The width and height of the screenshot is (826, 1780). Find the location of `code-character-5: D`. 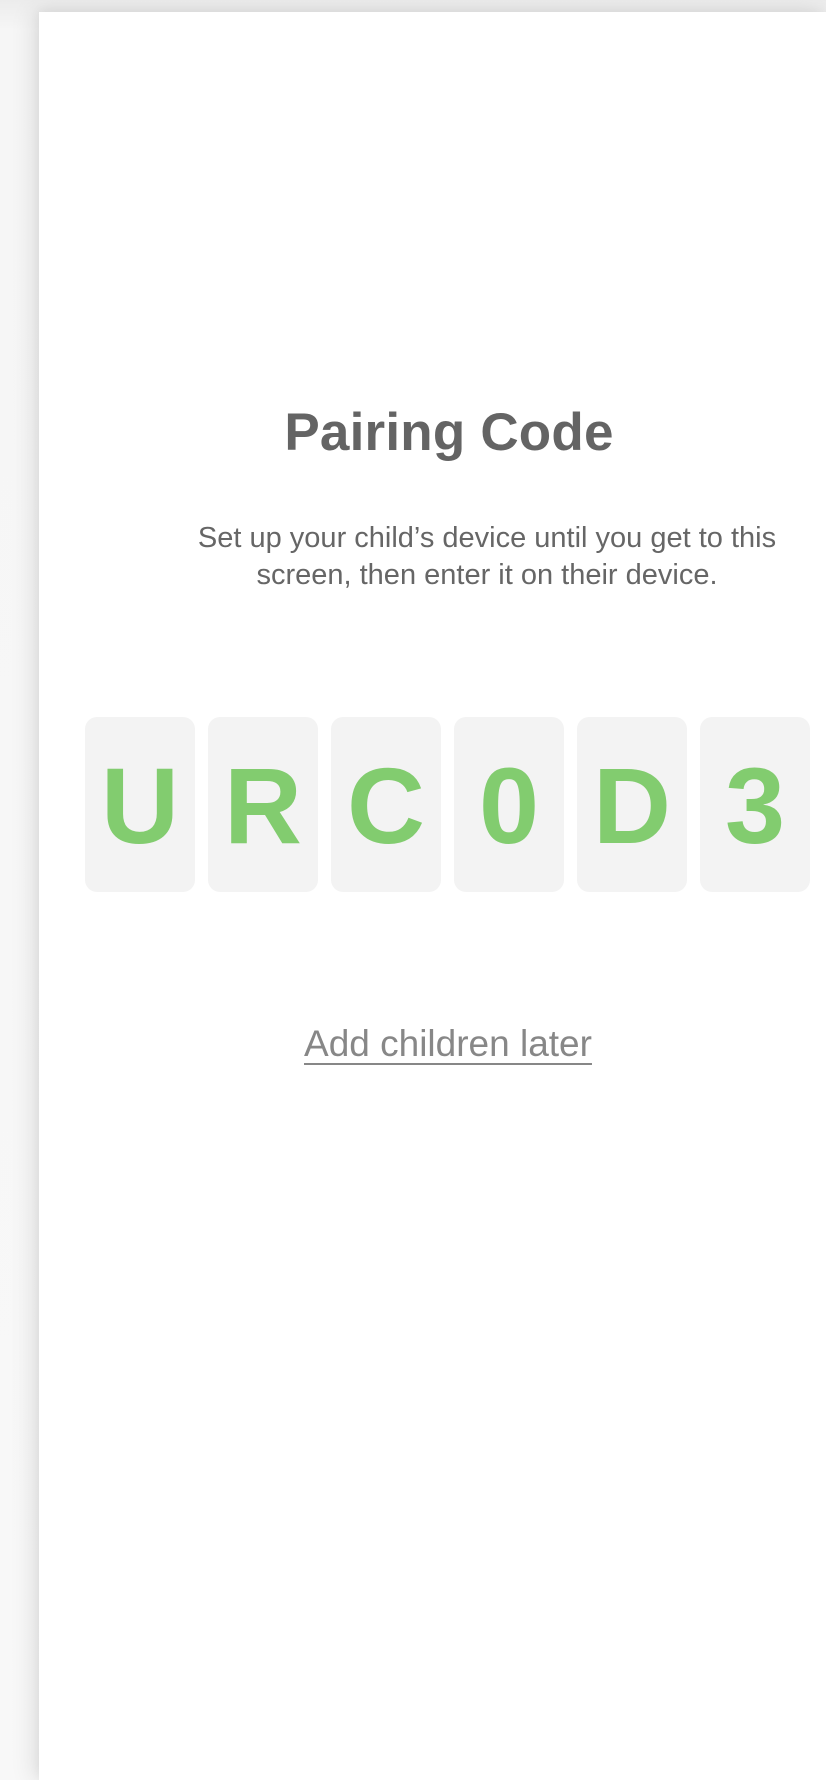

code-character-5: D is located at coordinates (632, 804).